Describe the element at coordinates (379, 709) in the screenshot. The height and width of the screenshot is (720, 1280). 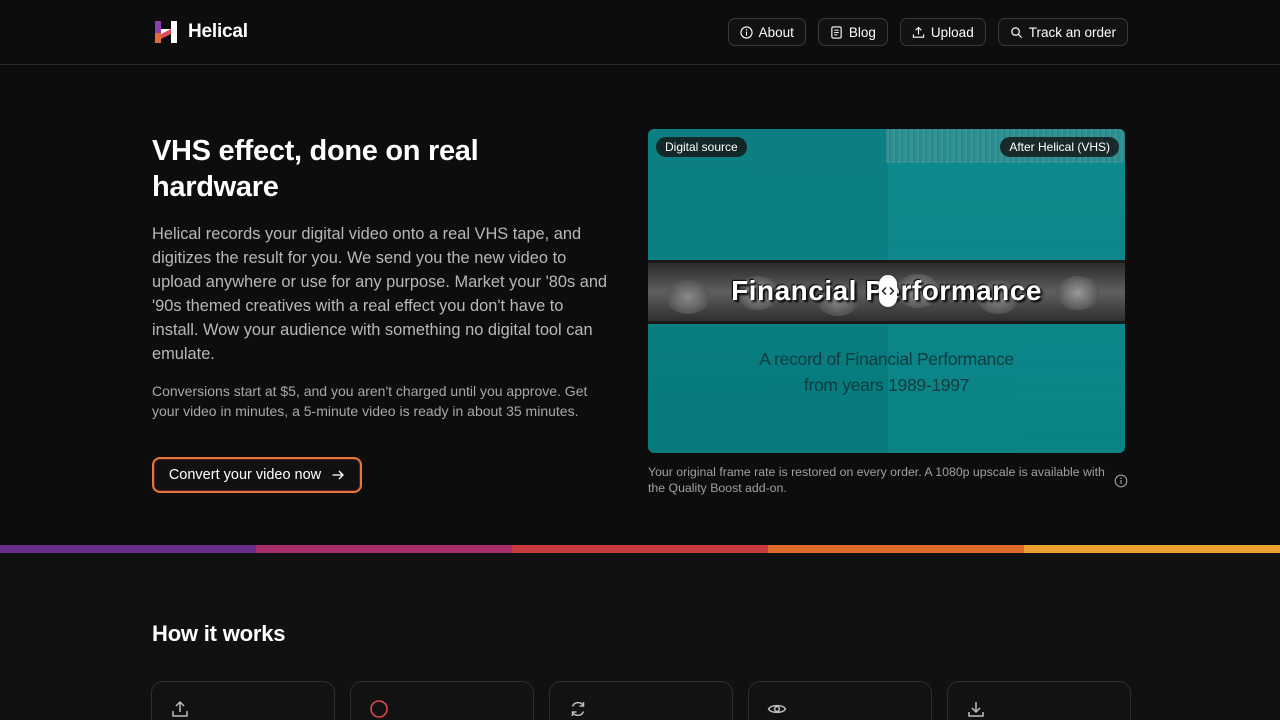
I see `record-icon` at that location.